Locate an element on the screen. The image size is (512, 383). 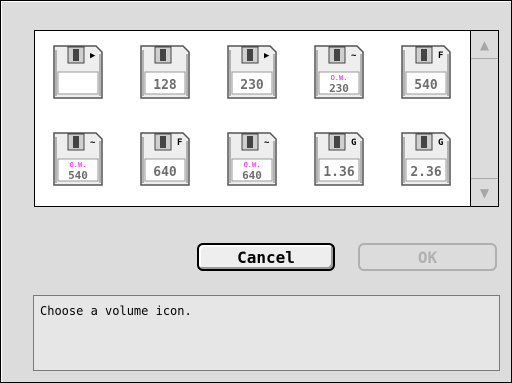
cancel-button: Cancel is located at coordinates (266, 257).